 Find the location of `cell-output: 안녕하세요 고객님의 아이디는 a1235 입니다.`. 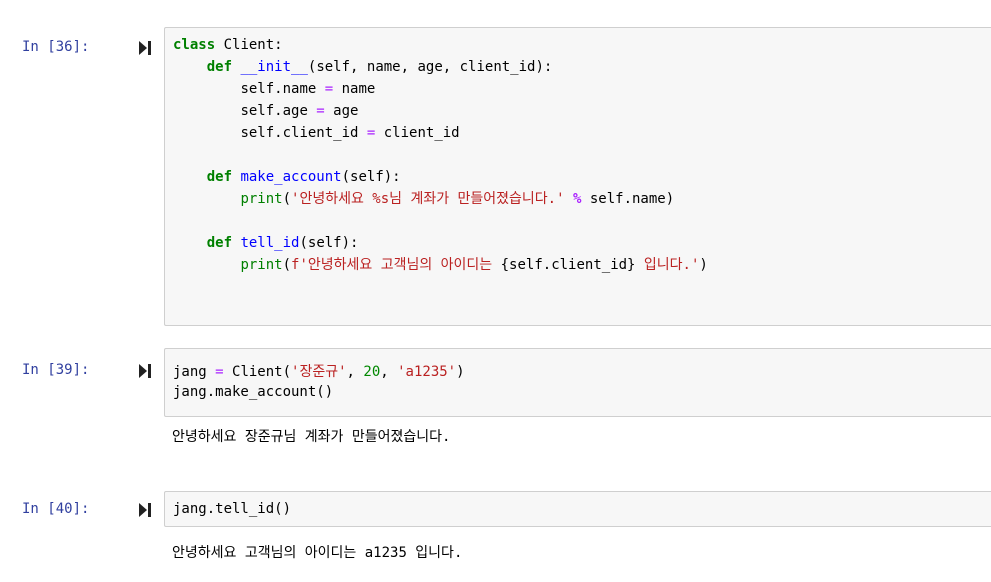

cell-output: 안녕하세요 고객님의 아이디는 a1235 입니다. is located at coordinates (317, 553).